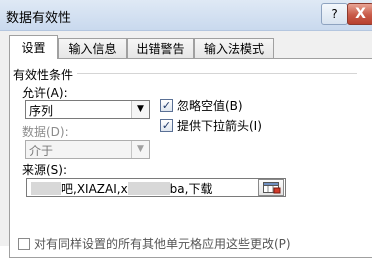 The width and height of the screenshot is (372, 258). I want to click on range-select-button, so click(271, 187).